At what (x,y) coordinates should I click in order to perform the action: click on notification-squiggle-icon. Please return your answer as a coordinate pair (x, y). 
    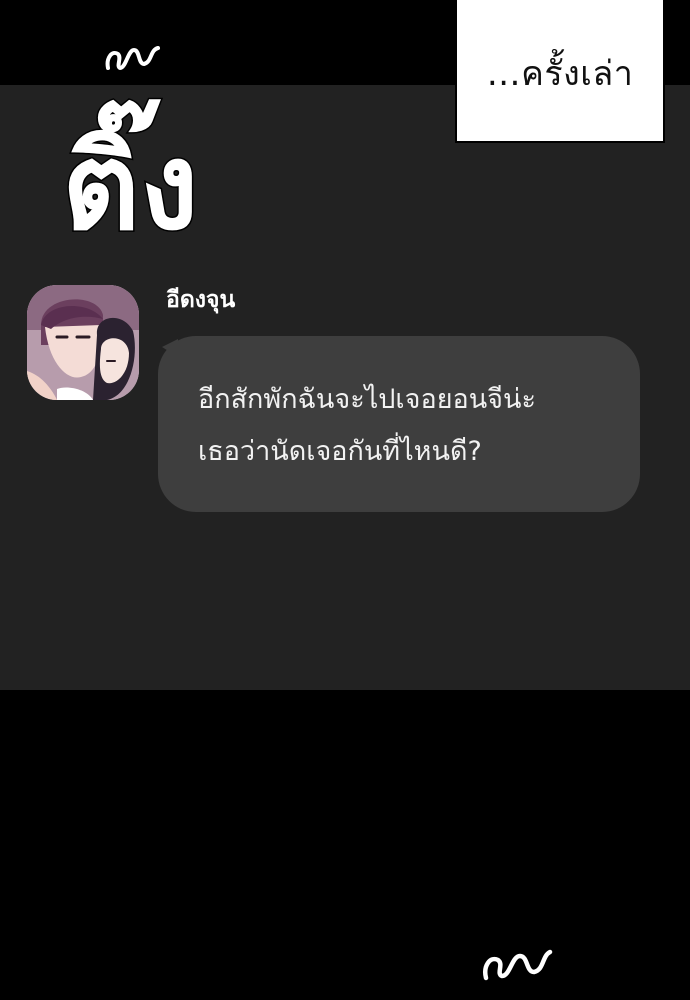
    Looking at the image, I should click on (135, 58).